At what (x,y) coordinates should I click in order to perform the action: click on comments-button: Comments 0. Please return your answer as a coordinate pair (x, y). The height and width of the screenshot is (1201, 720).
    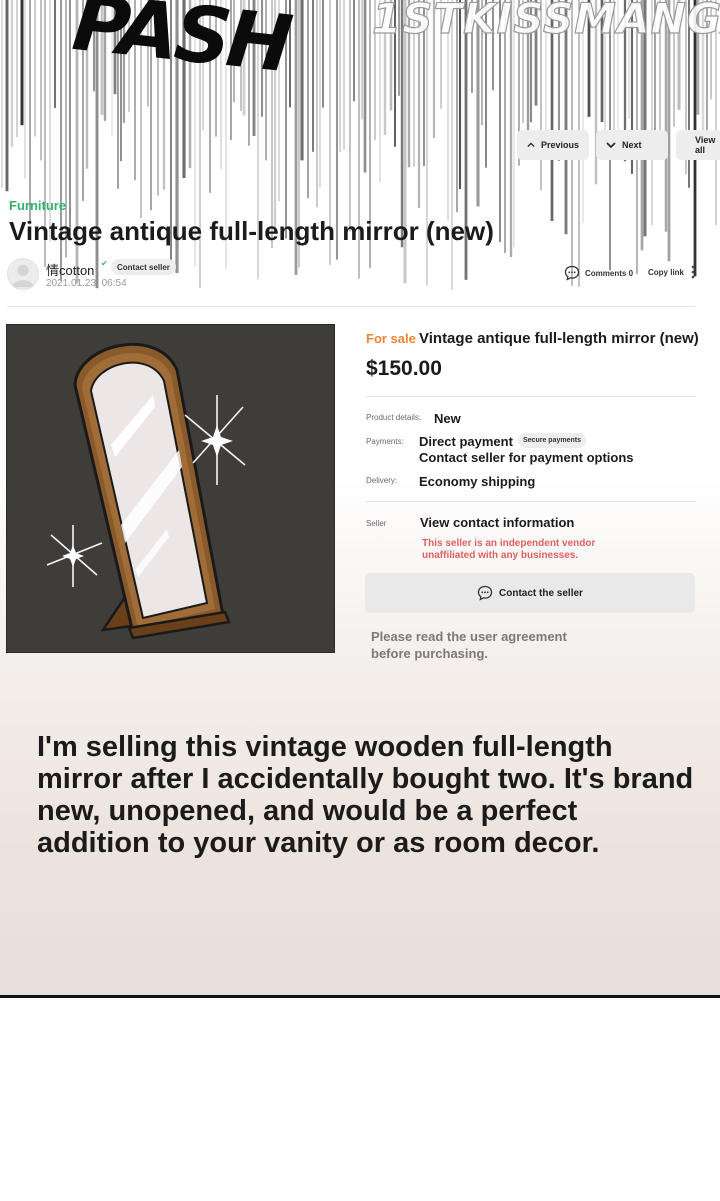
    Looking at the image, I should click on (598, 273).